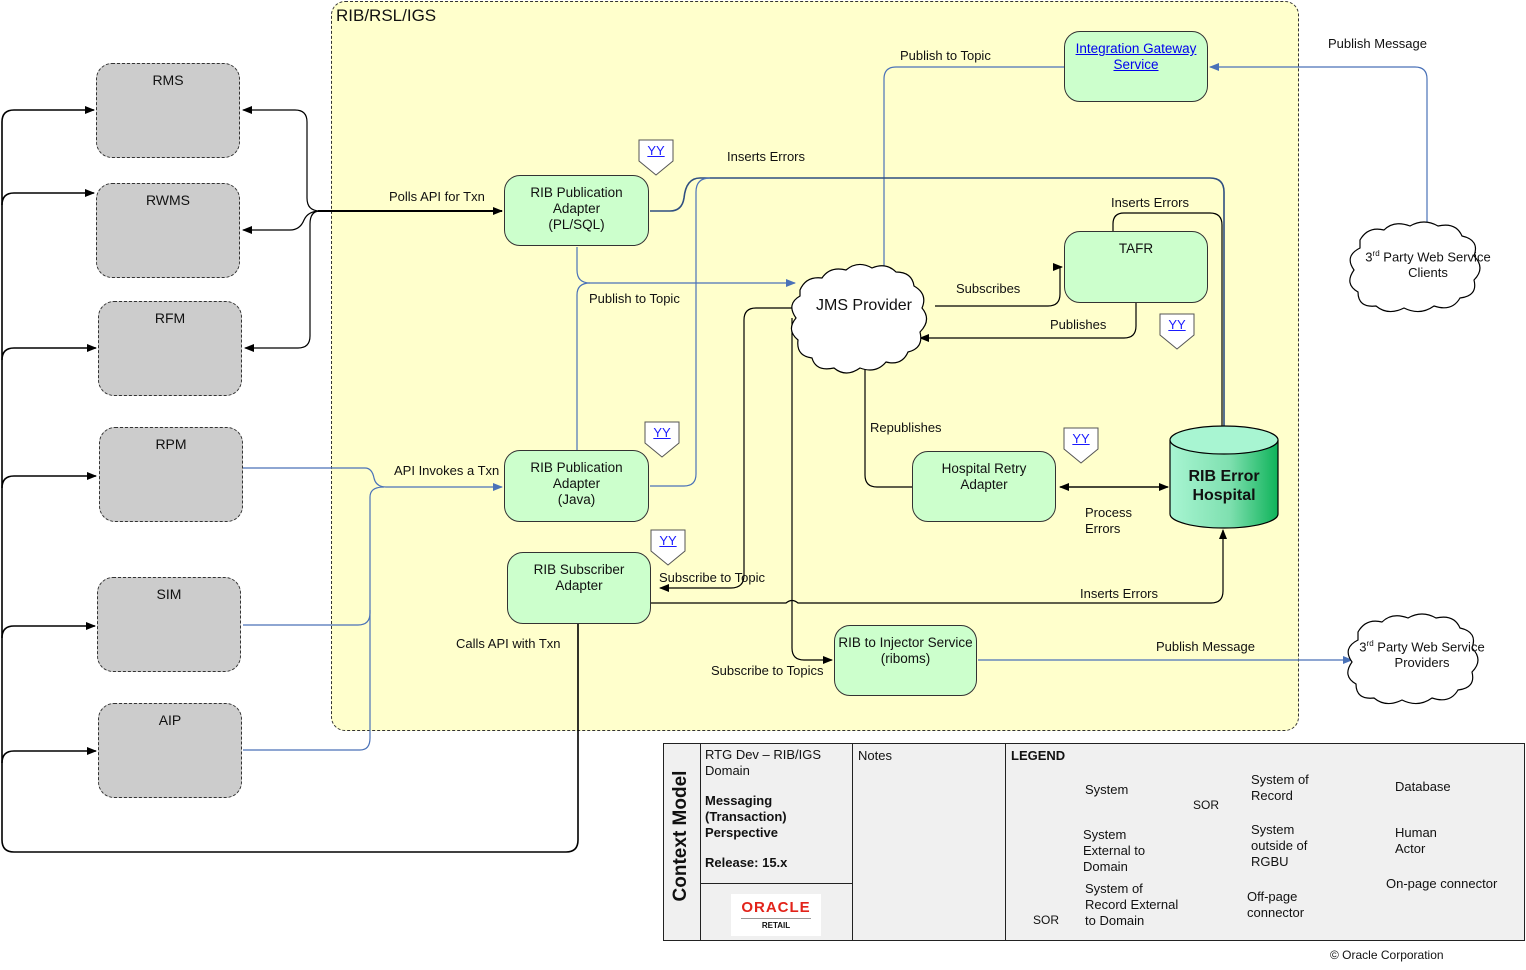 This screenshot has width=1526, height=970. What do you see at coordinates (1105, 866) in the screenshot?
I see `legend-line: Domain` at bounding box center [1105, 866].